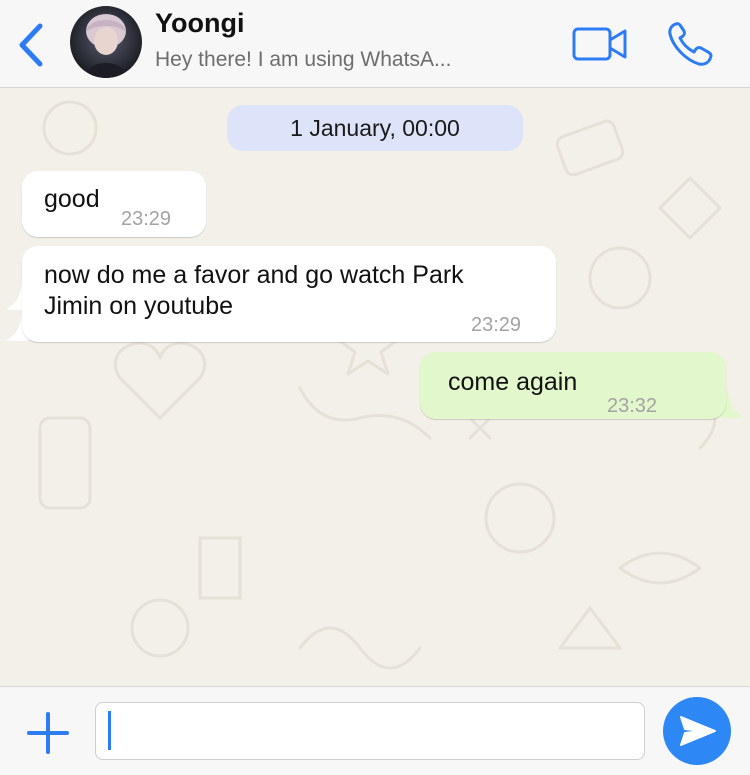  I want to click on message-bubble-outgoing: come again 23:32, so click(573, 385).